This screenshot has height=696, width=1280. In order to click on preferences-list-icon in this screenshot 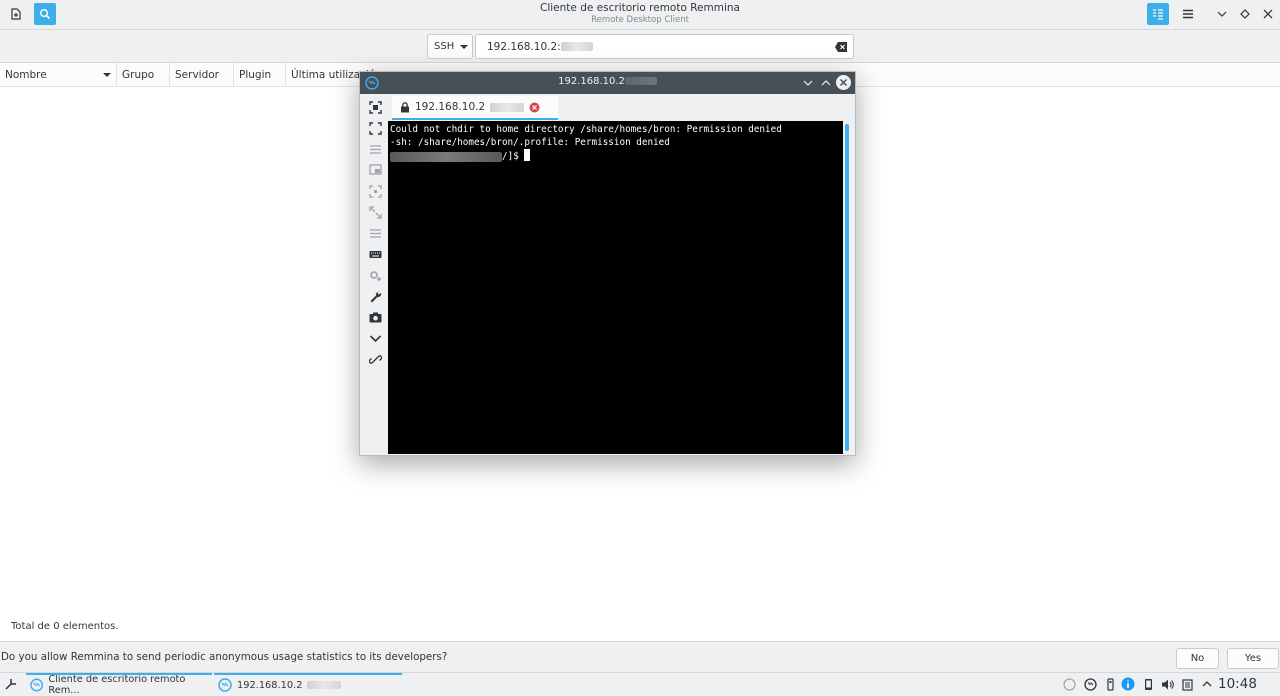, I will do `click(375, 233)`.